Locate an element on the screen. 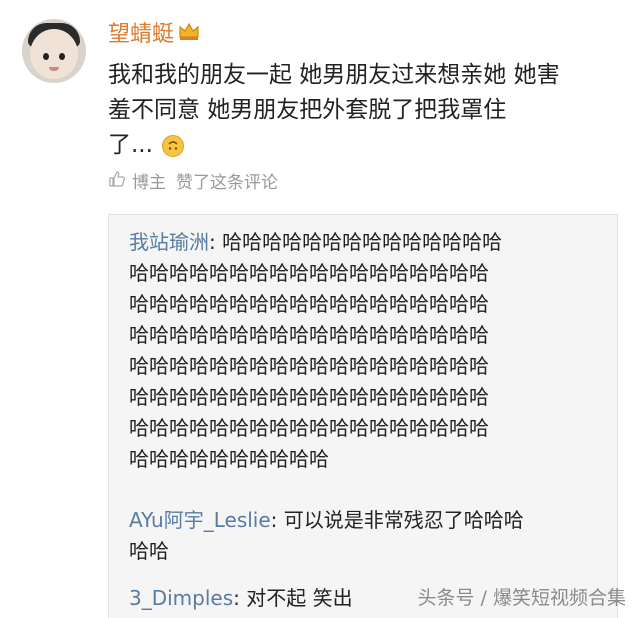 This screenshot has width=640, height=618. reply-line: 哈哈 is located at coordinates (149, 551).